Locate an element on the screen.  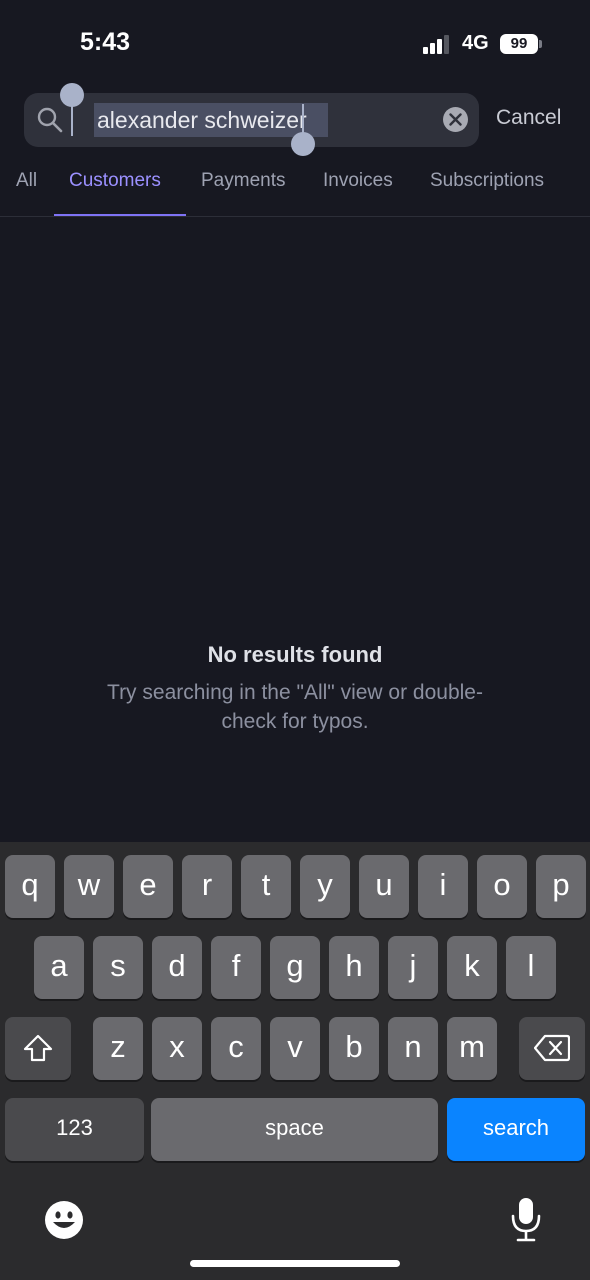
tab-invoices: Invoices is located at coordinates (358, 181).